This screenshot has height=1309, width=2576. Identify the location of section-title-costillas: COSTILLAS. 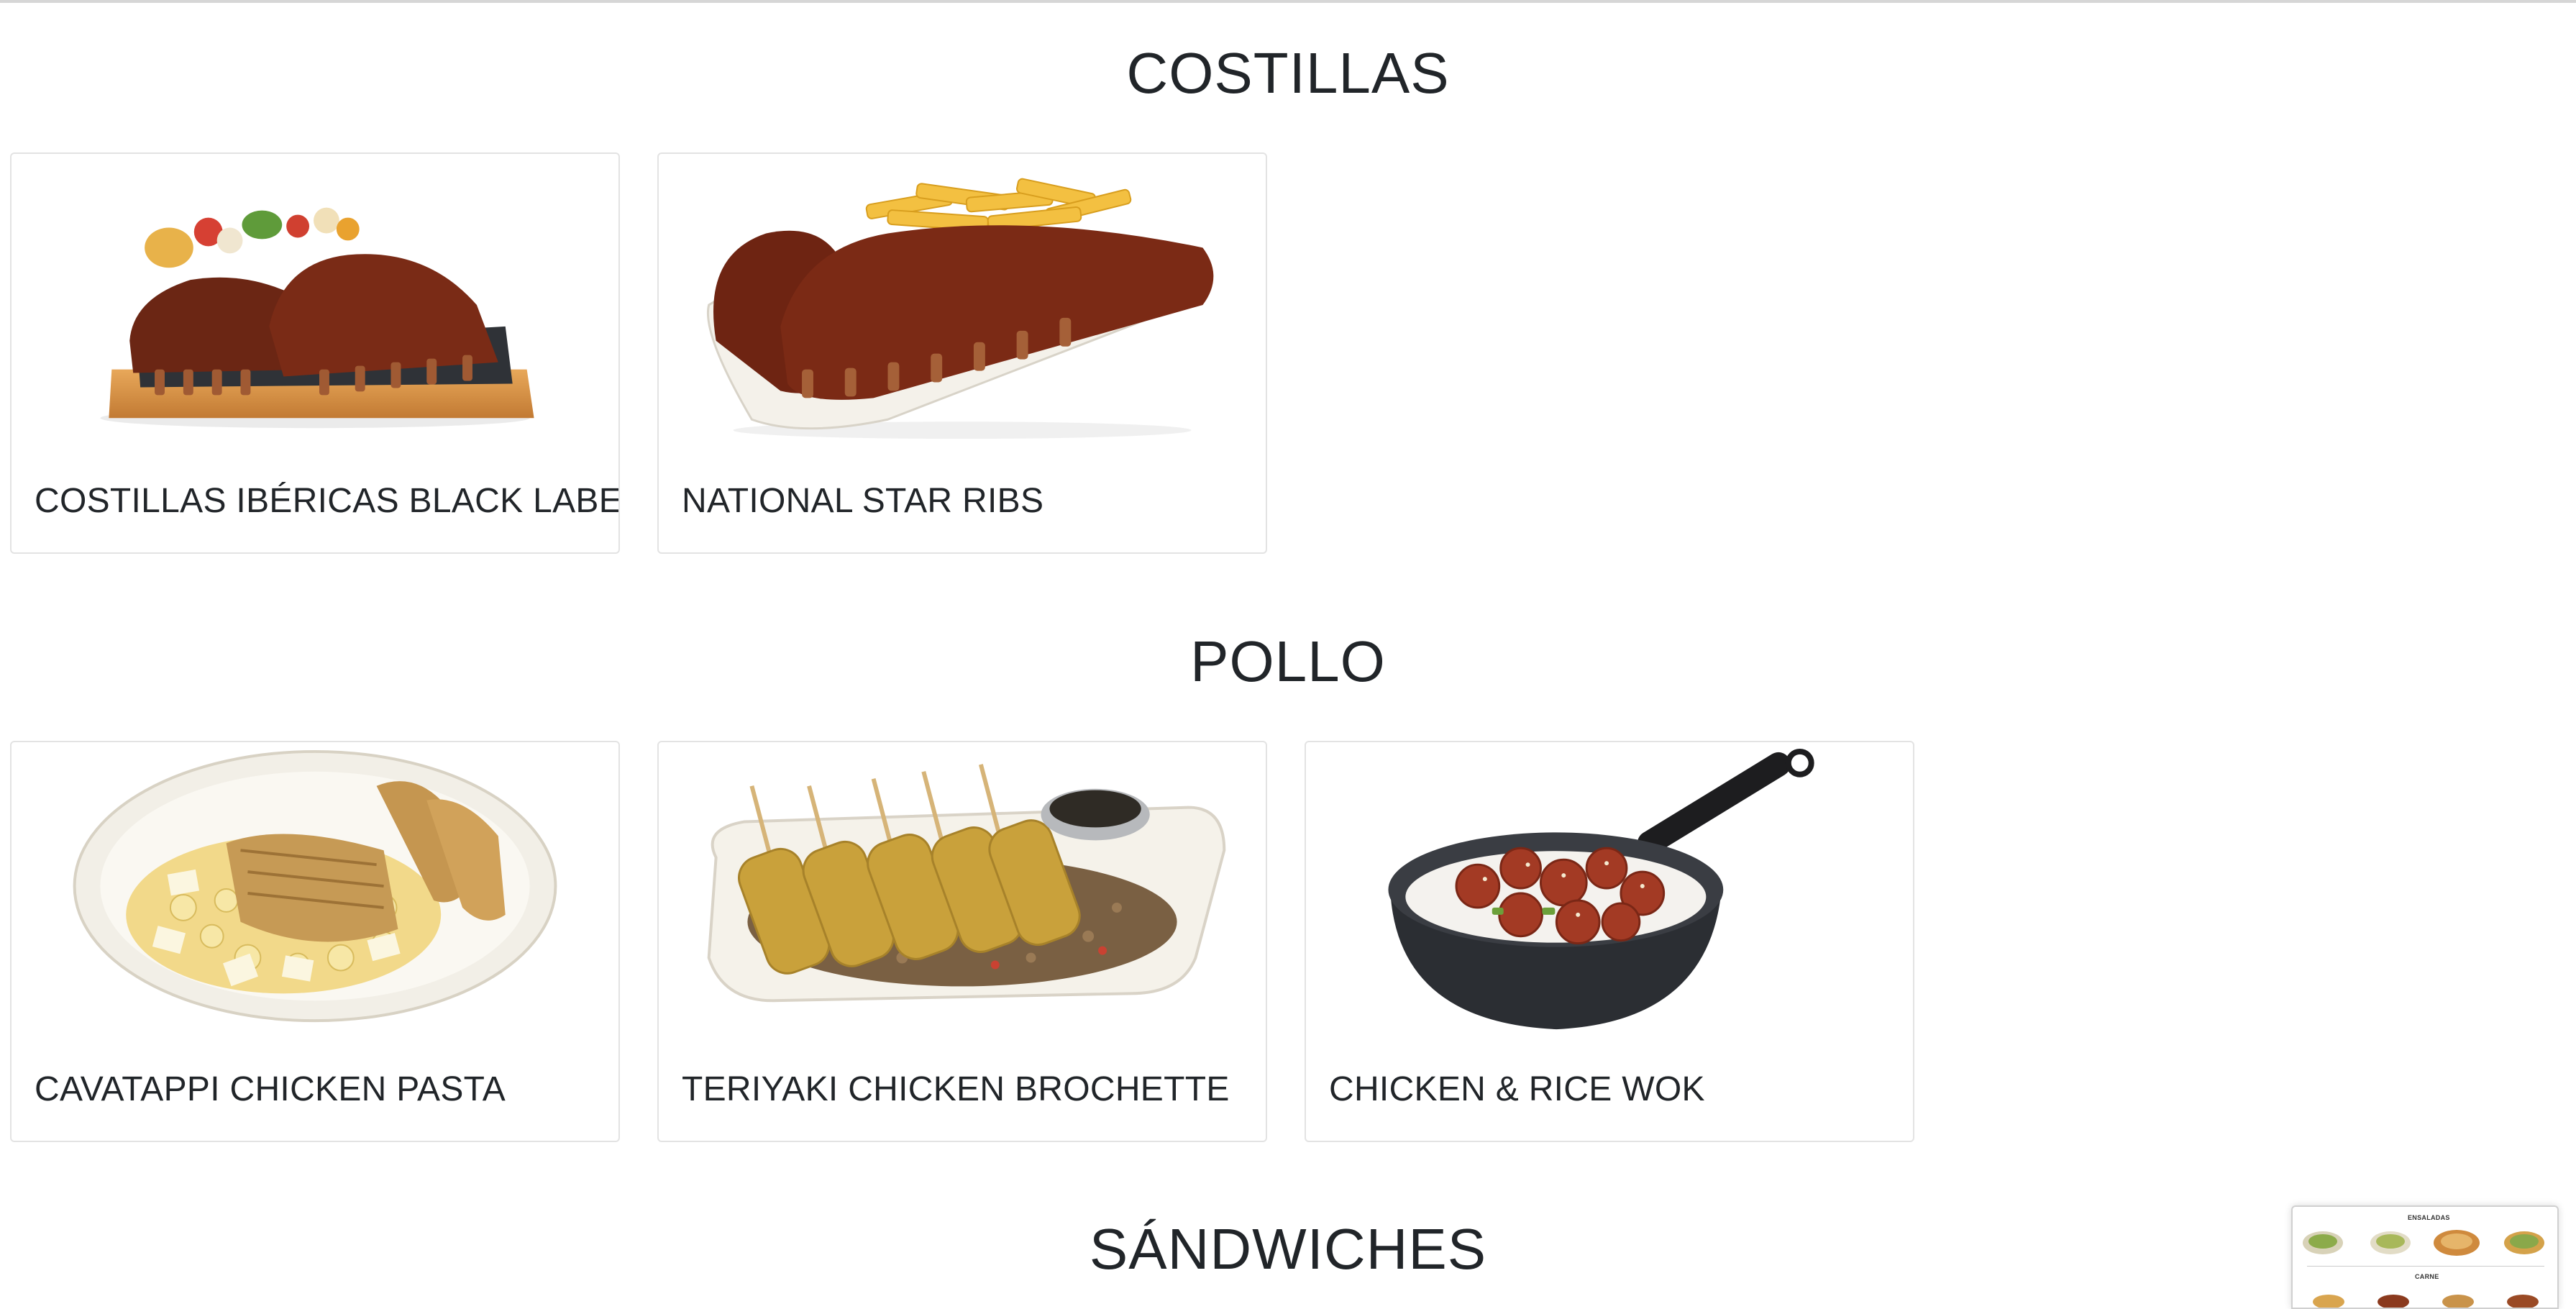
(1288, 73).